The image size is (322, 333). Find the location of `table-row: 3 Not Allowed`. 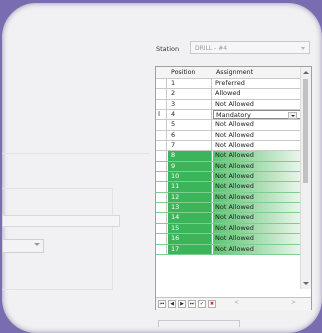

table-row: 3 Not Allowed is located at coordinates (228, 105).